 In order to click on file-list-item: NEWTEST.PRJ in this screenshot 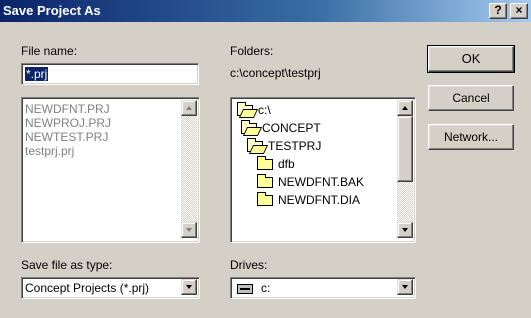, I will do `click(66, 137)`.